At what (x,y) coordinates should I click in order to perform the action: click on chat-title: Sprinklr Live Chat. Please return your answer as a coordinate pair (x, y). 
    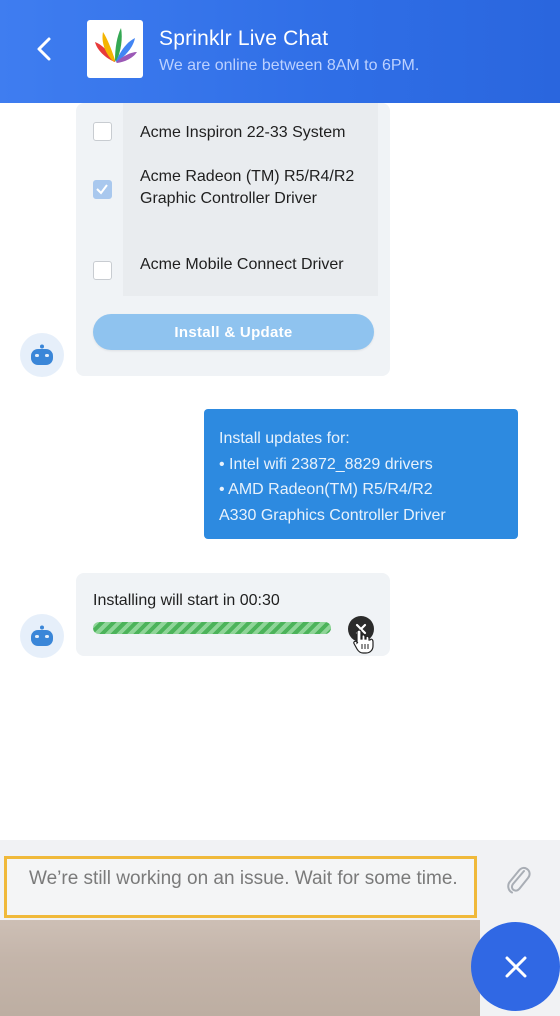
    Looking at the image, I should click on (244, 38).